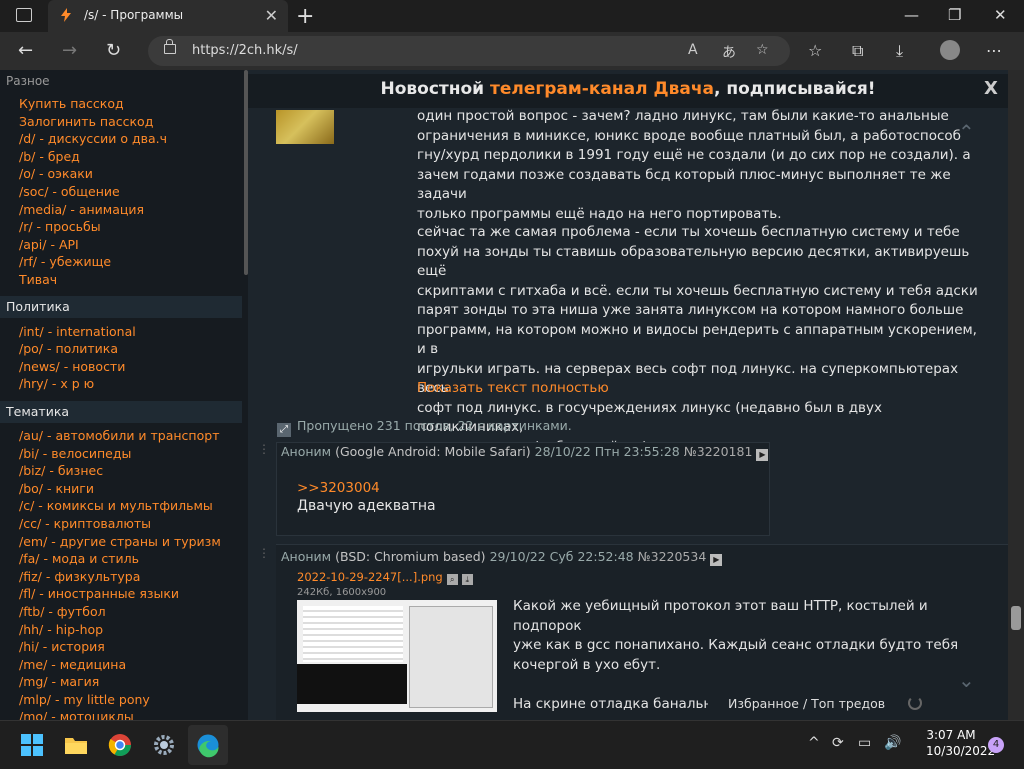 The image size is (1024, 769). I want to click on minimize-button: —, so click(911, 15).